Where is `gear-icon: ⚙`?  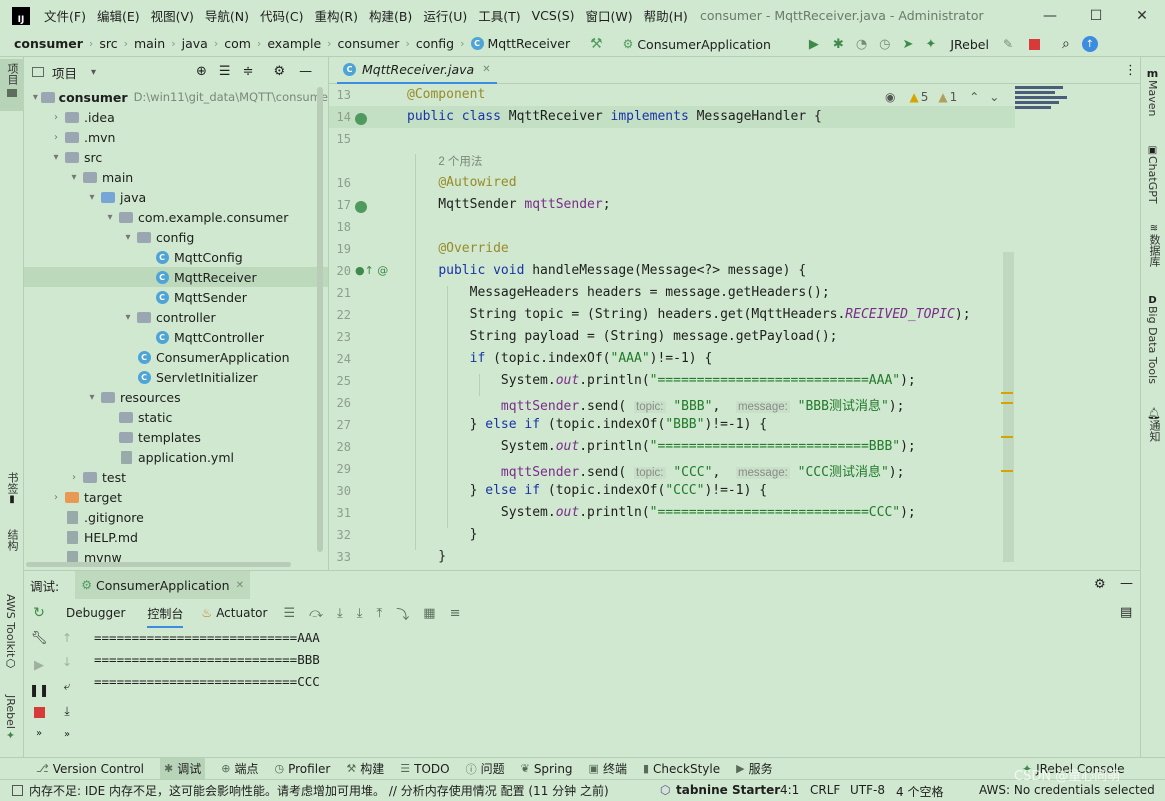
gear-icon: ⚙ is located at coordinates (279, 71).